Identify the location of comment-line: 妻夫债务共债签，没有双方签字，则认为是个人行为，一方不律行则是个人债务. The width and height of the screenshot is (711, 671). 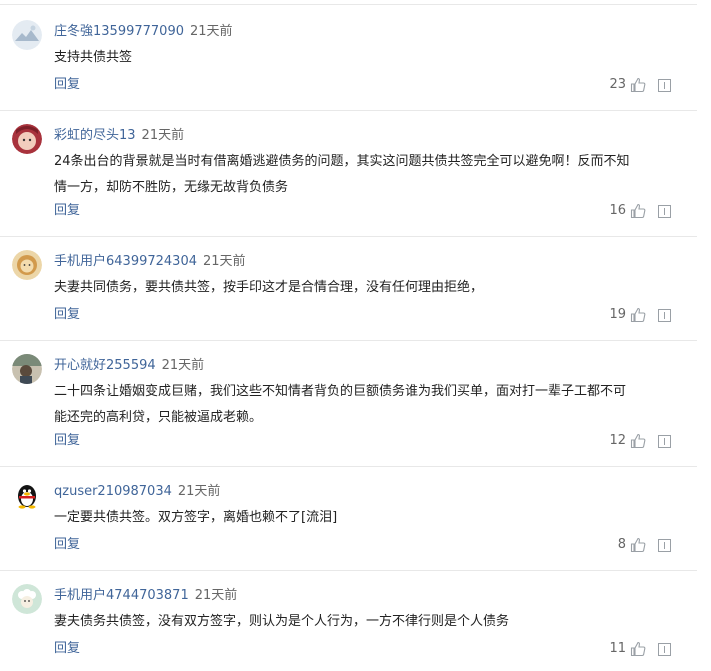
(282, 621).